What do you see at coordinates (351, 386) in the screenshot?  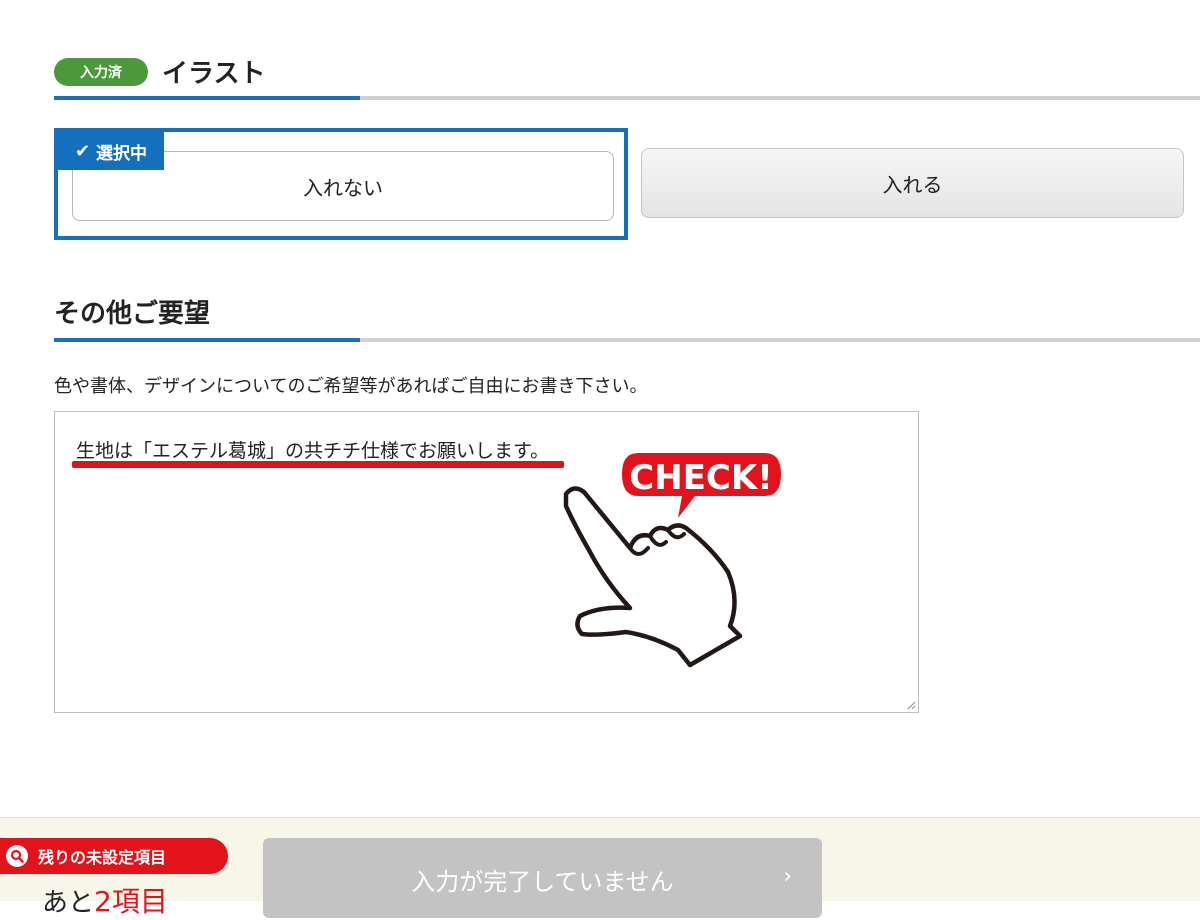 I see `requests-hint: 色や書体、デザインについてのご希望等があればご自由にお書き下さい。` at bounding box center [351, 386].